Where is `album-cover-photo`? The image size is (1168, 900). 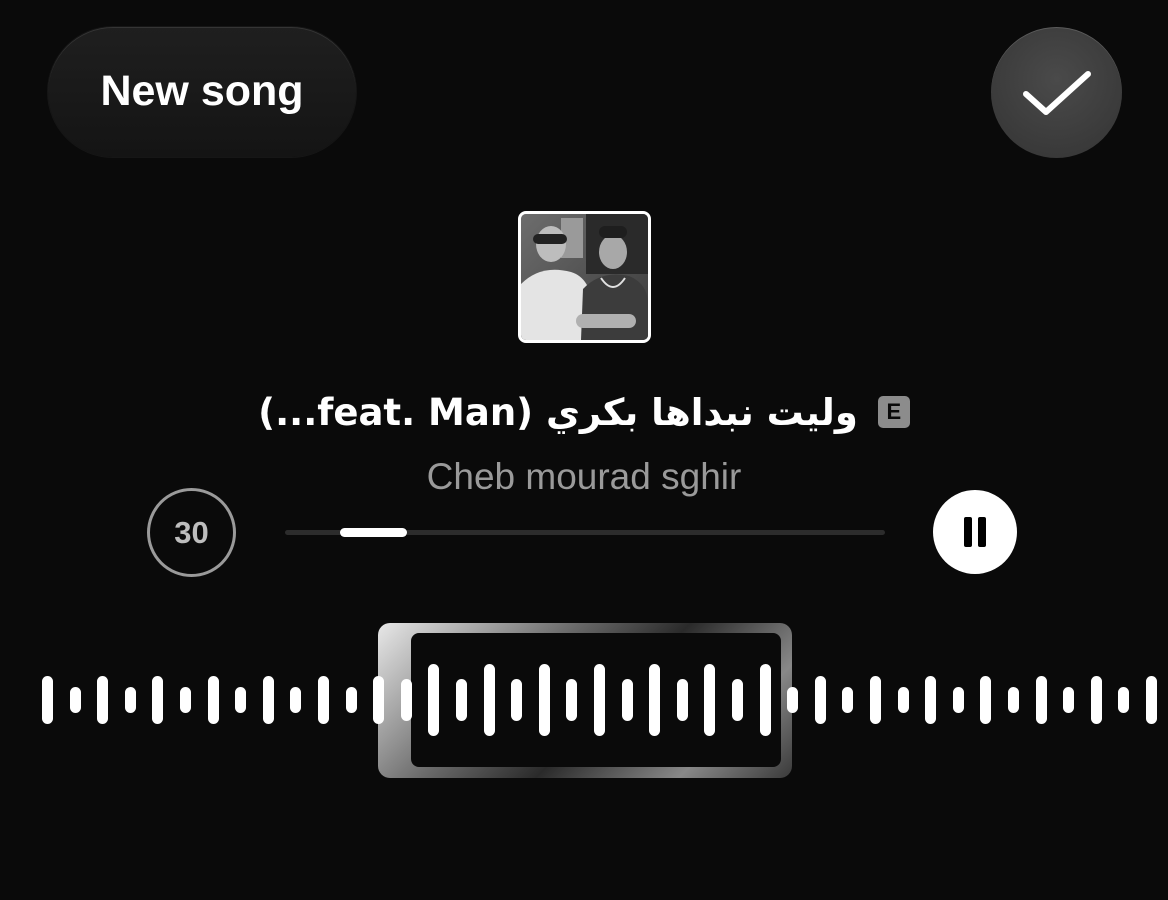 album-cover-photo is located at coordinates (584, 277).